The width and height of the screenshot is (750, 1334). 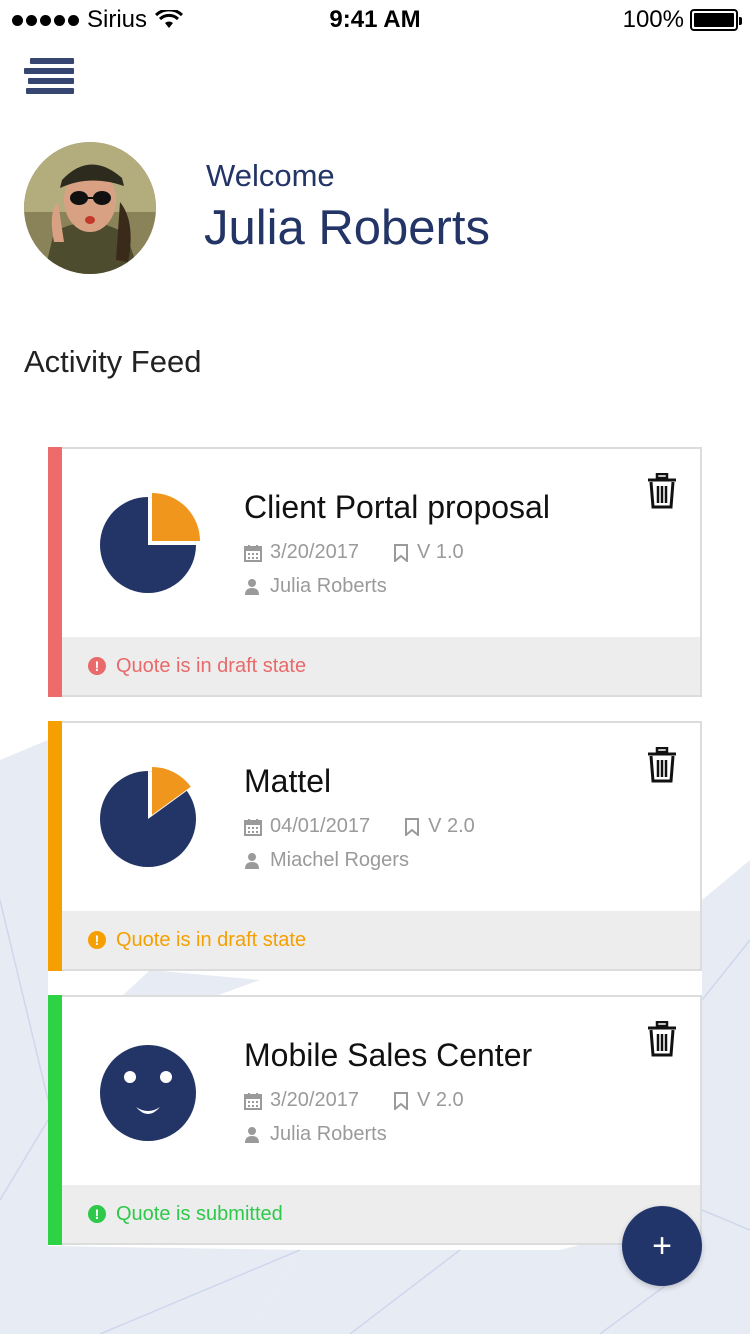 What do you see at coordinates (288, 781) in the screenshot?
I see `card-title: Mattel` at bounding box center [288, 781].